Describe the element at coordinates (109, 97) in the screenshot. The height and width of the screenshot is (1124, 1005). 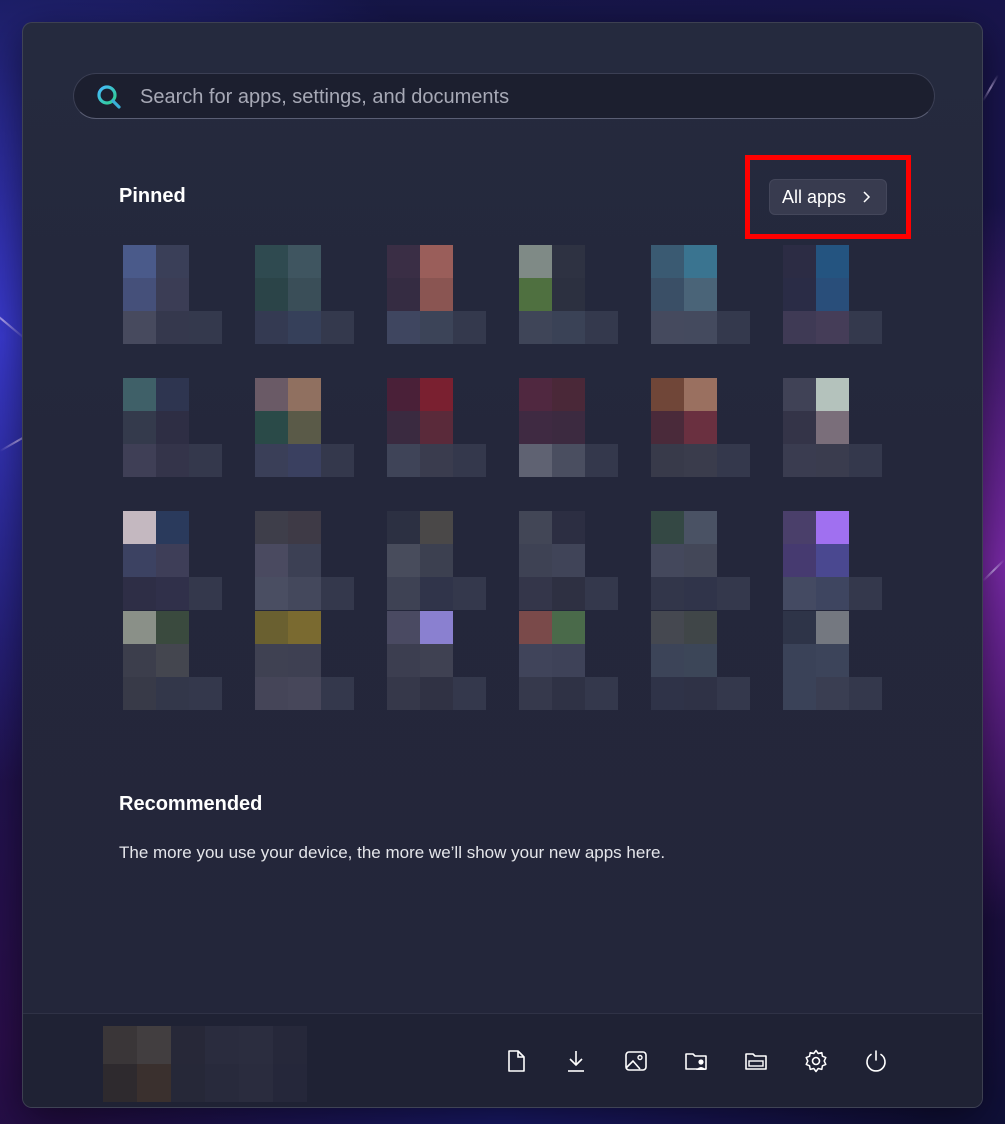
I see `search-icon` at that location.